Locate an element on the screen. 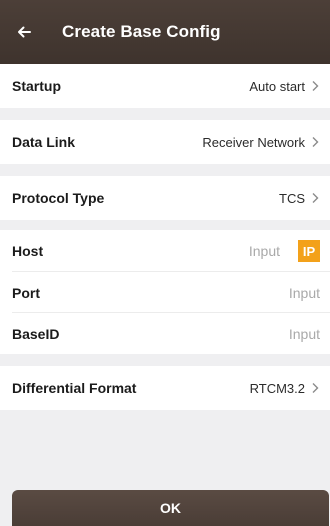 This screenshot has height=526, width=330. host-input: Input is located at coordinates (264, 251).